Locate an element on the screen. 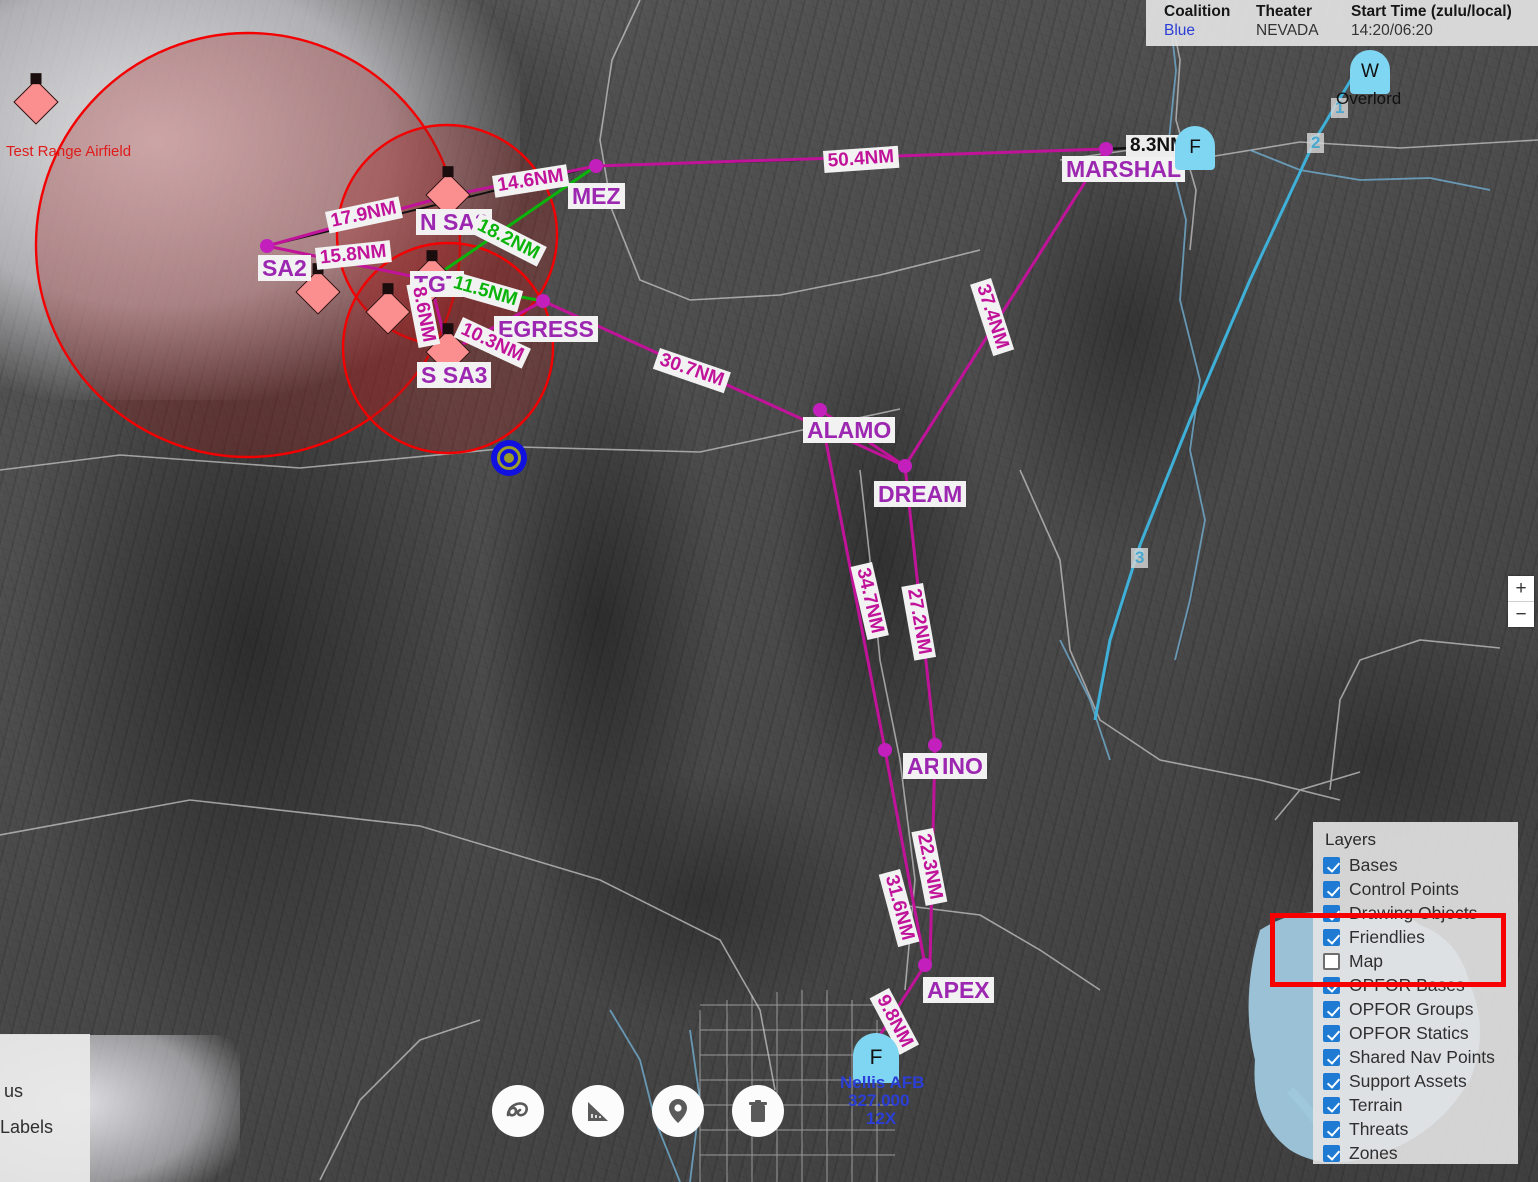 The width and height of the screenshot is (1538, 1182). waypoint-label-apex: APEX is located at coordinates (958, 990).